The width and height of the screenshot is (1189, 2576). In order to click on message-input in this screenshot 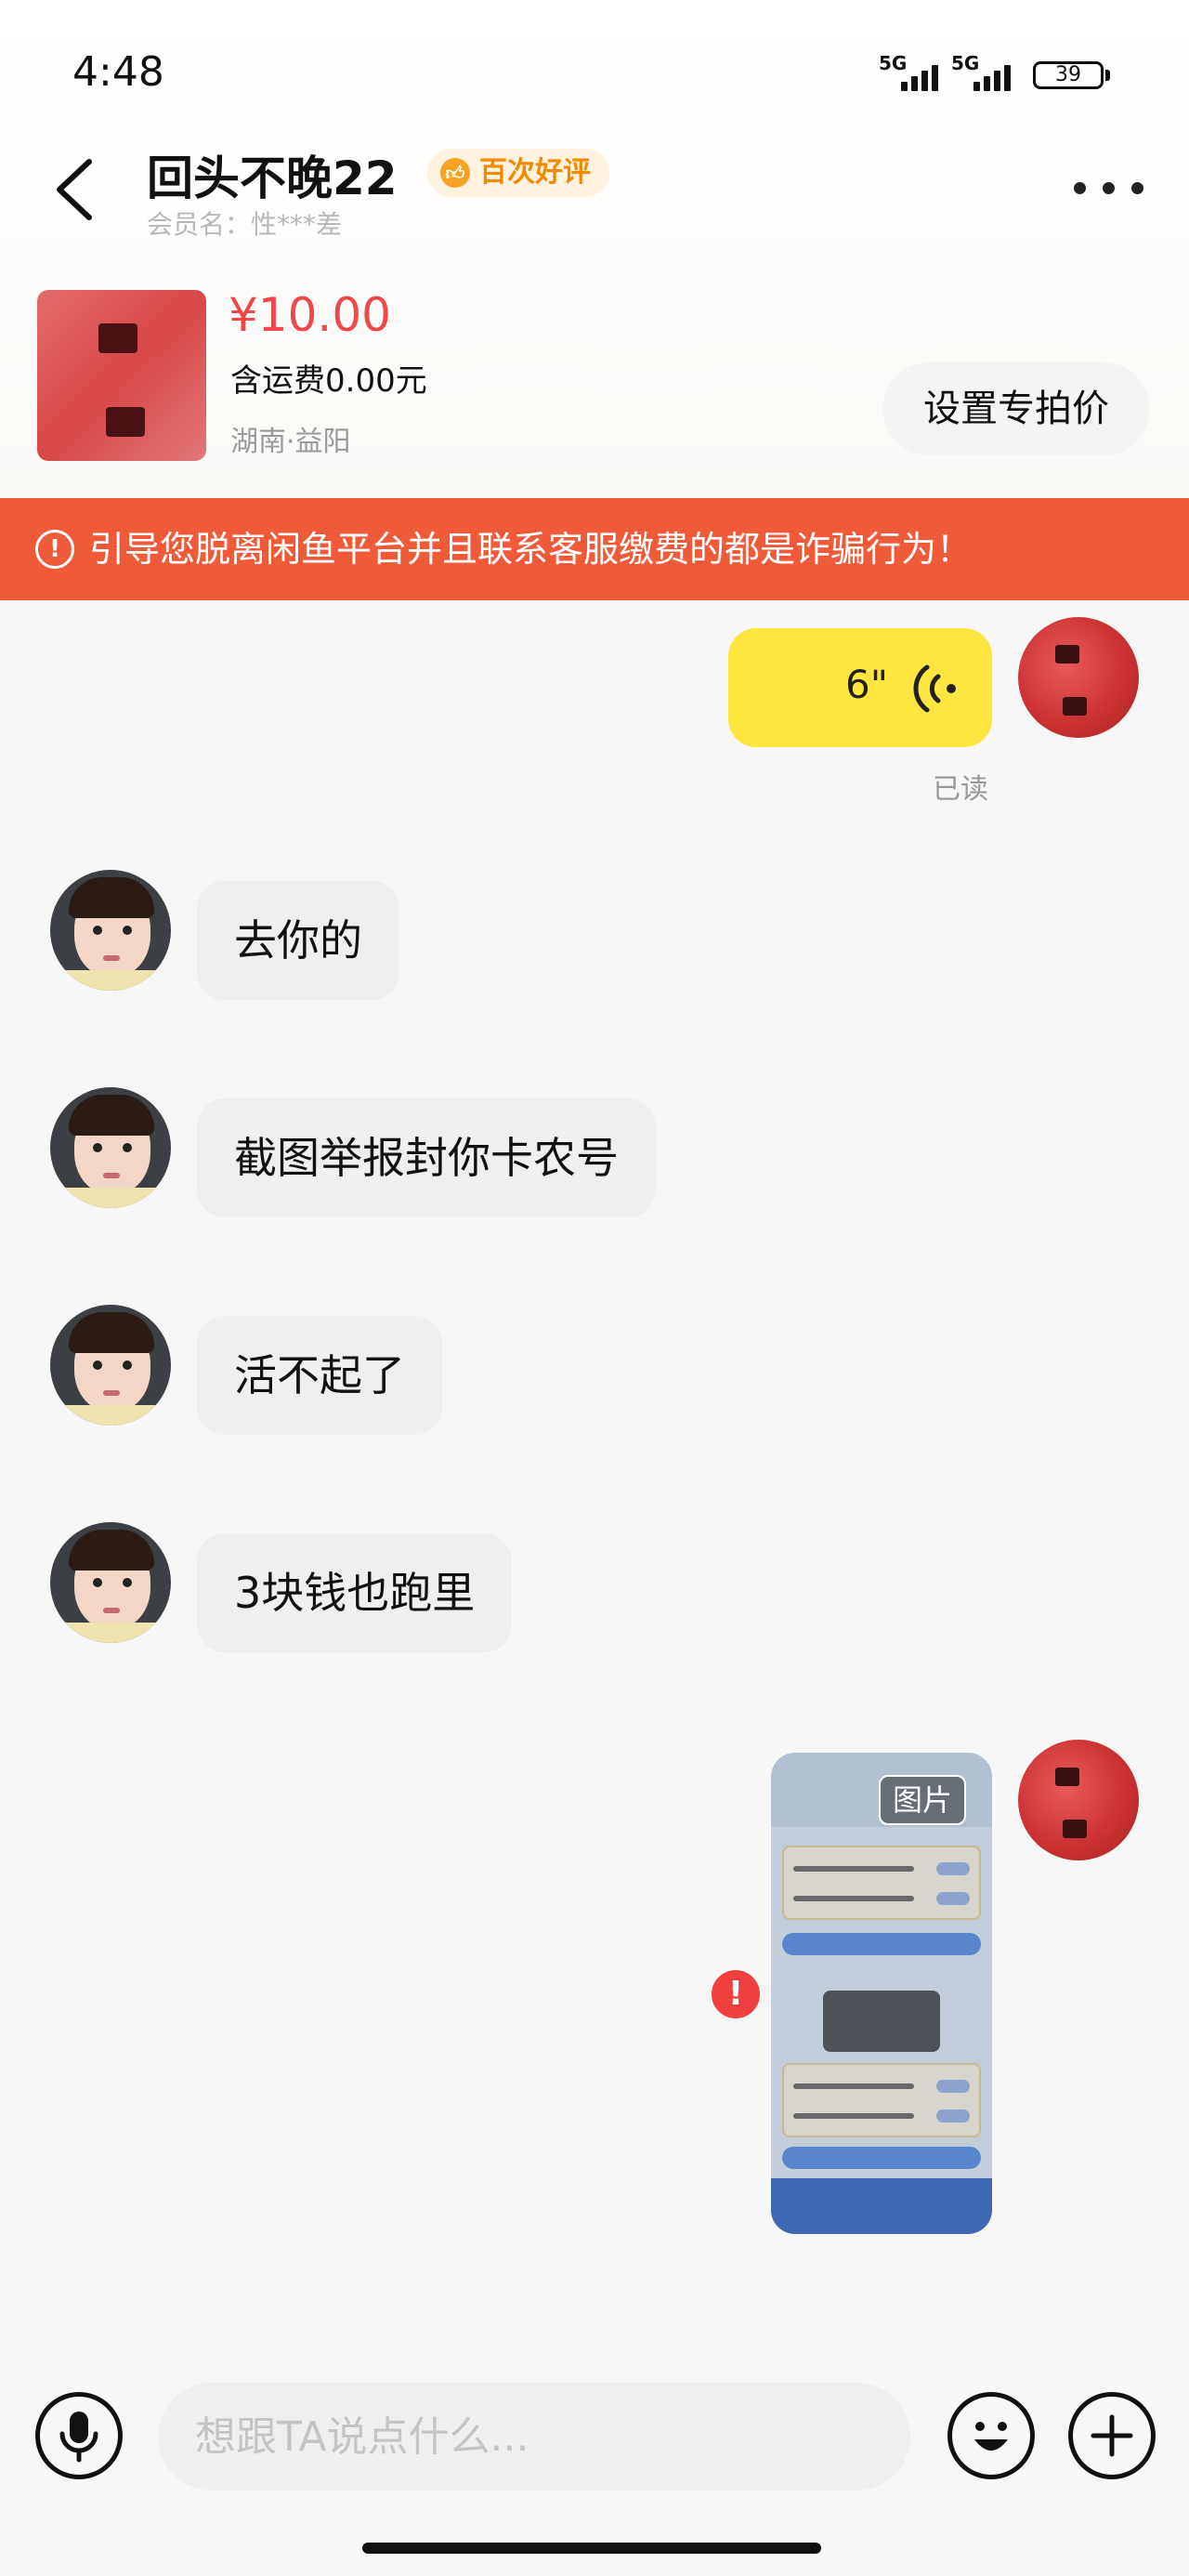, I will do `click(534, 2437)`.